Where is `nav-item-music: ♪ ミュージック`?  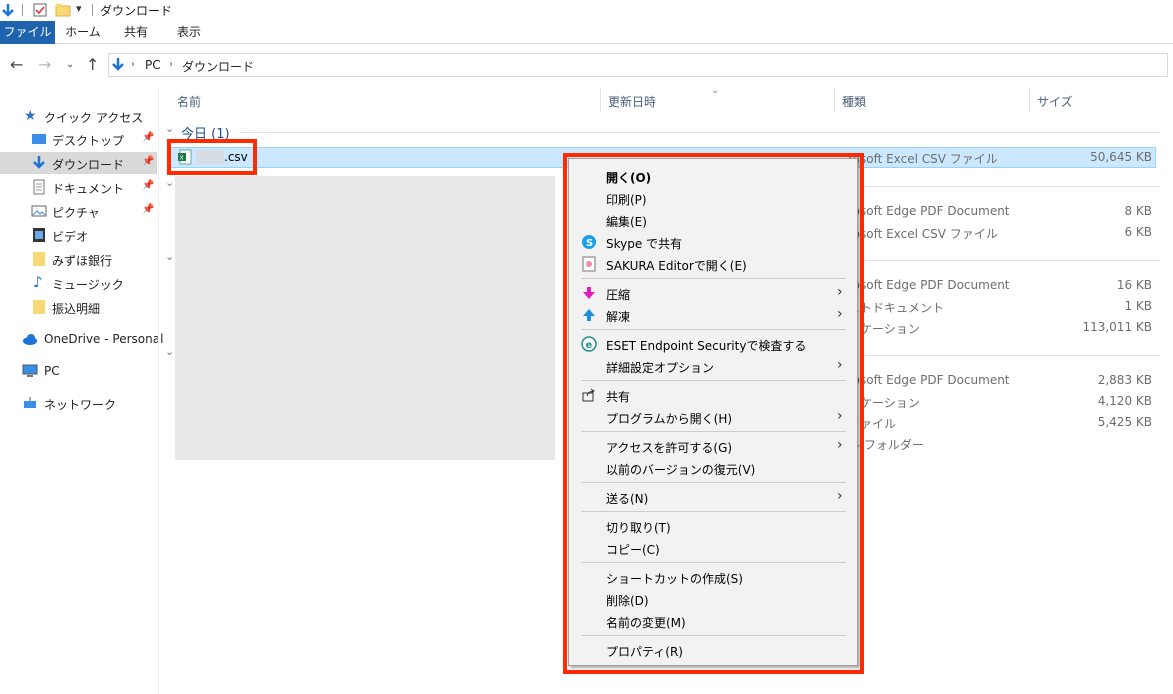 nav-item-music: ♪ ミュージック is located at coordinates (78, 283).